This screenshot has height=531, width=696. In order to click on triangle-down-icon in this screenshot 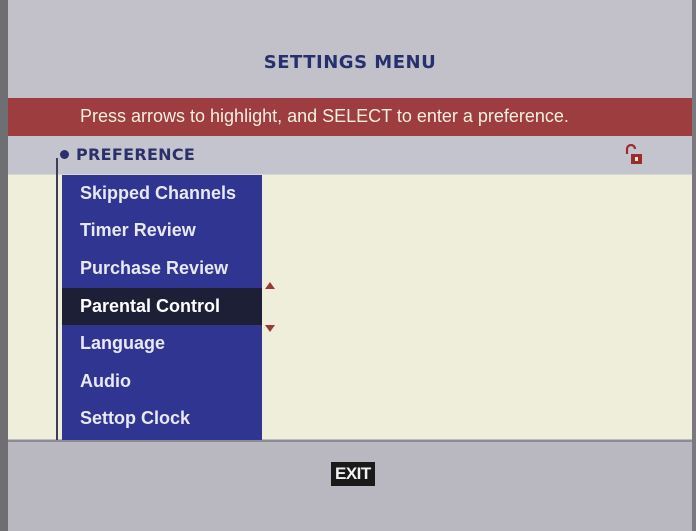, I will do `click(270, 328)`.